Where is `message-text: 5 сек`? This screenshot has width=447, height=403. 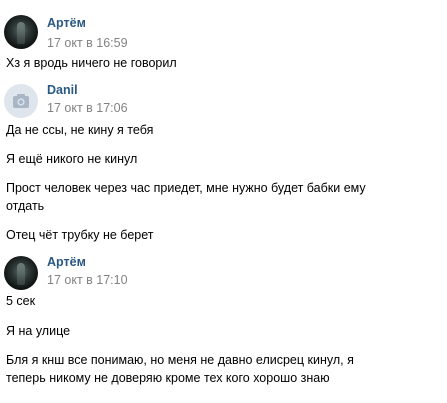 message-text: 5 сек is located at coordinates (21, 301).